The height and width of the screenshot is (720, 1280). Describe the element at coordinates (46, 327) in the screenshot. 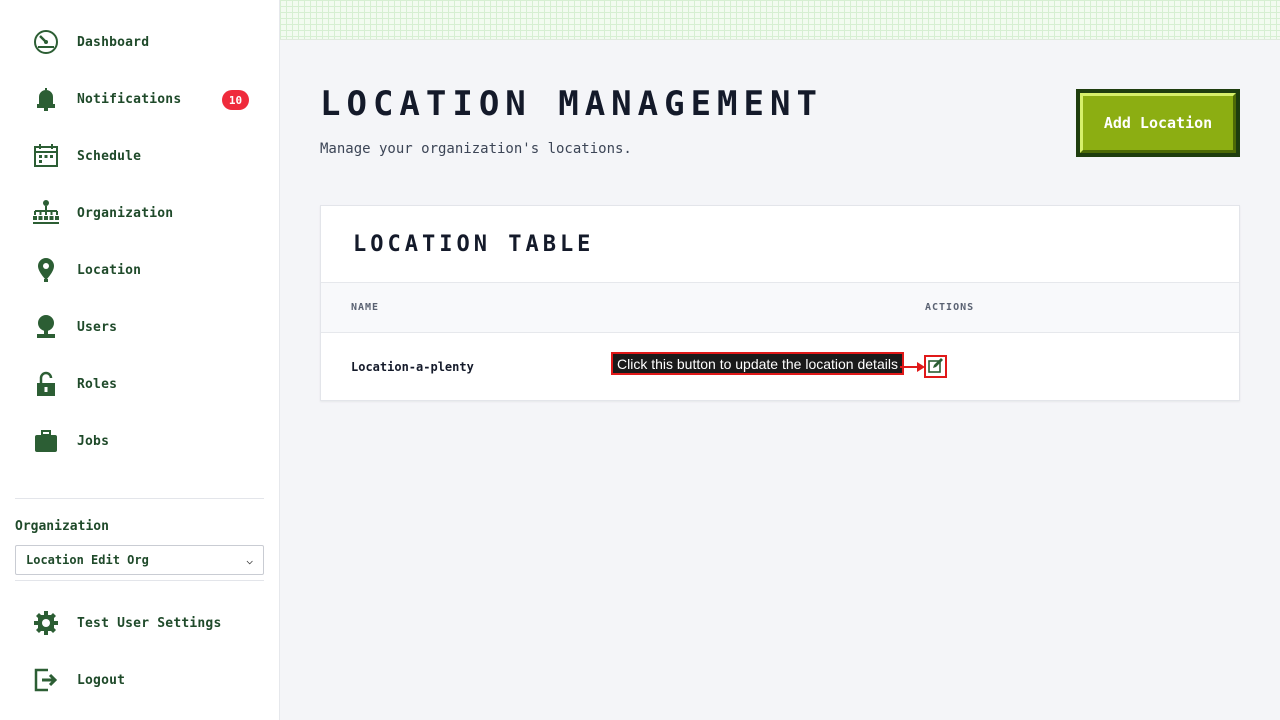

I see `user-icon` at that location.